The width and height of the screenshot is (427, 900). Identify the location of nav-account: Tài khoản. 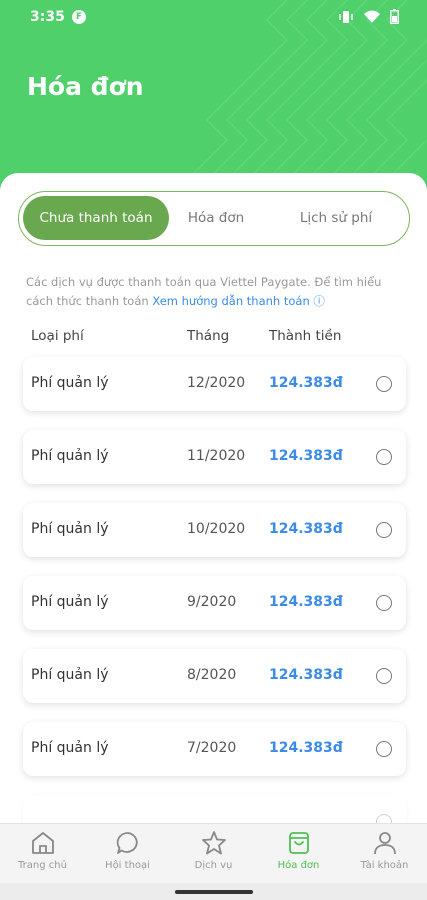
(384, 850).